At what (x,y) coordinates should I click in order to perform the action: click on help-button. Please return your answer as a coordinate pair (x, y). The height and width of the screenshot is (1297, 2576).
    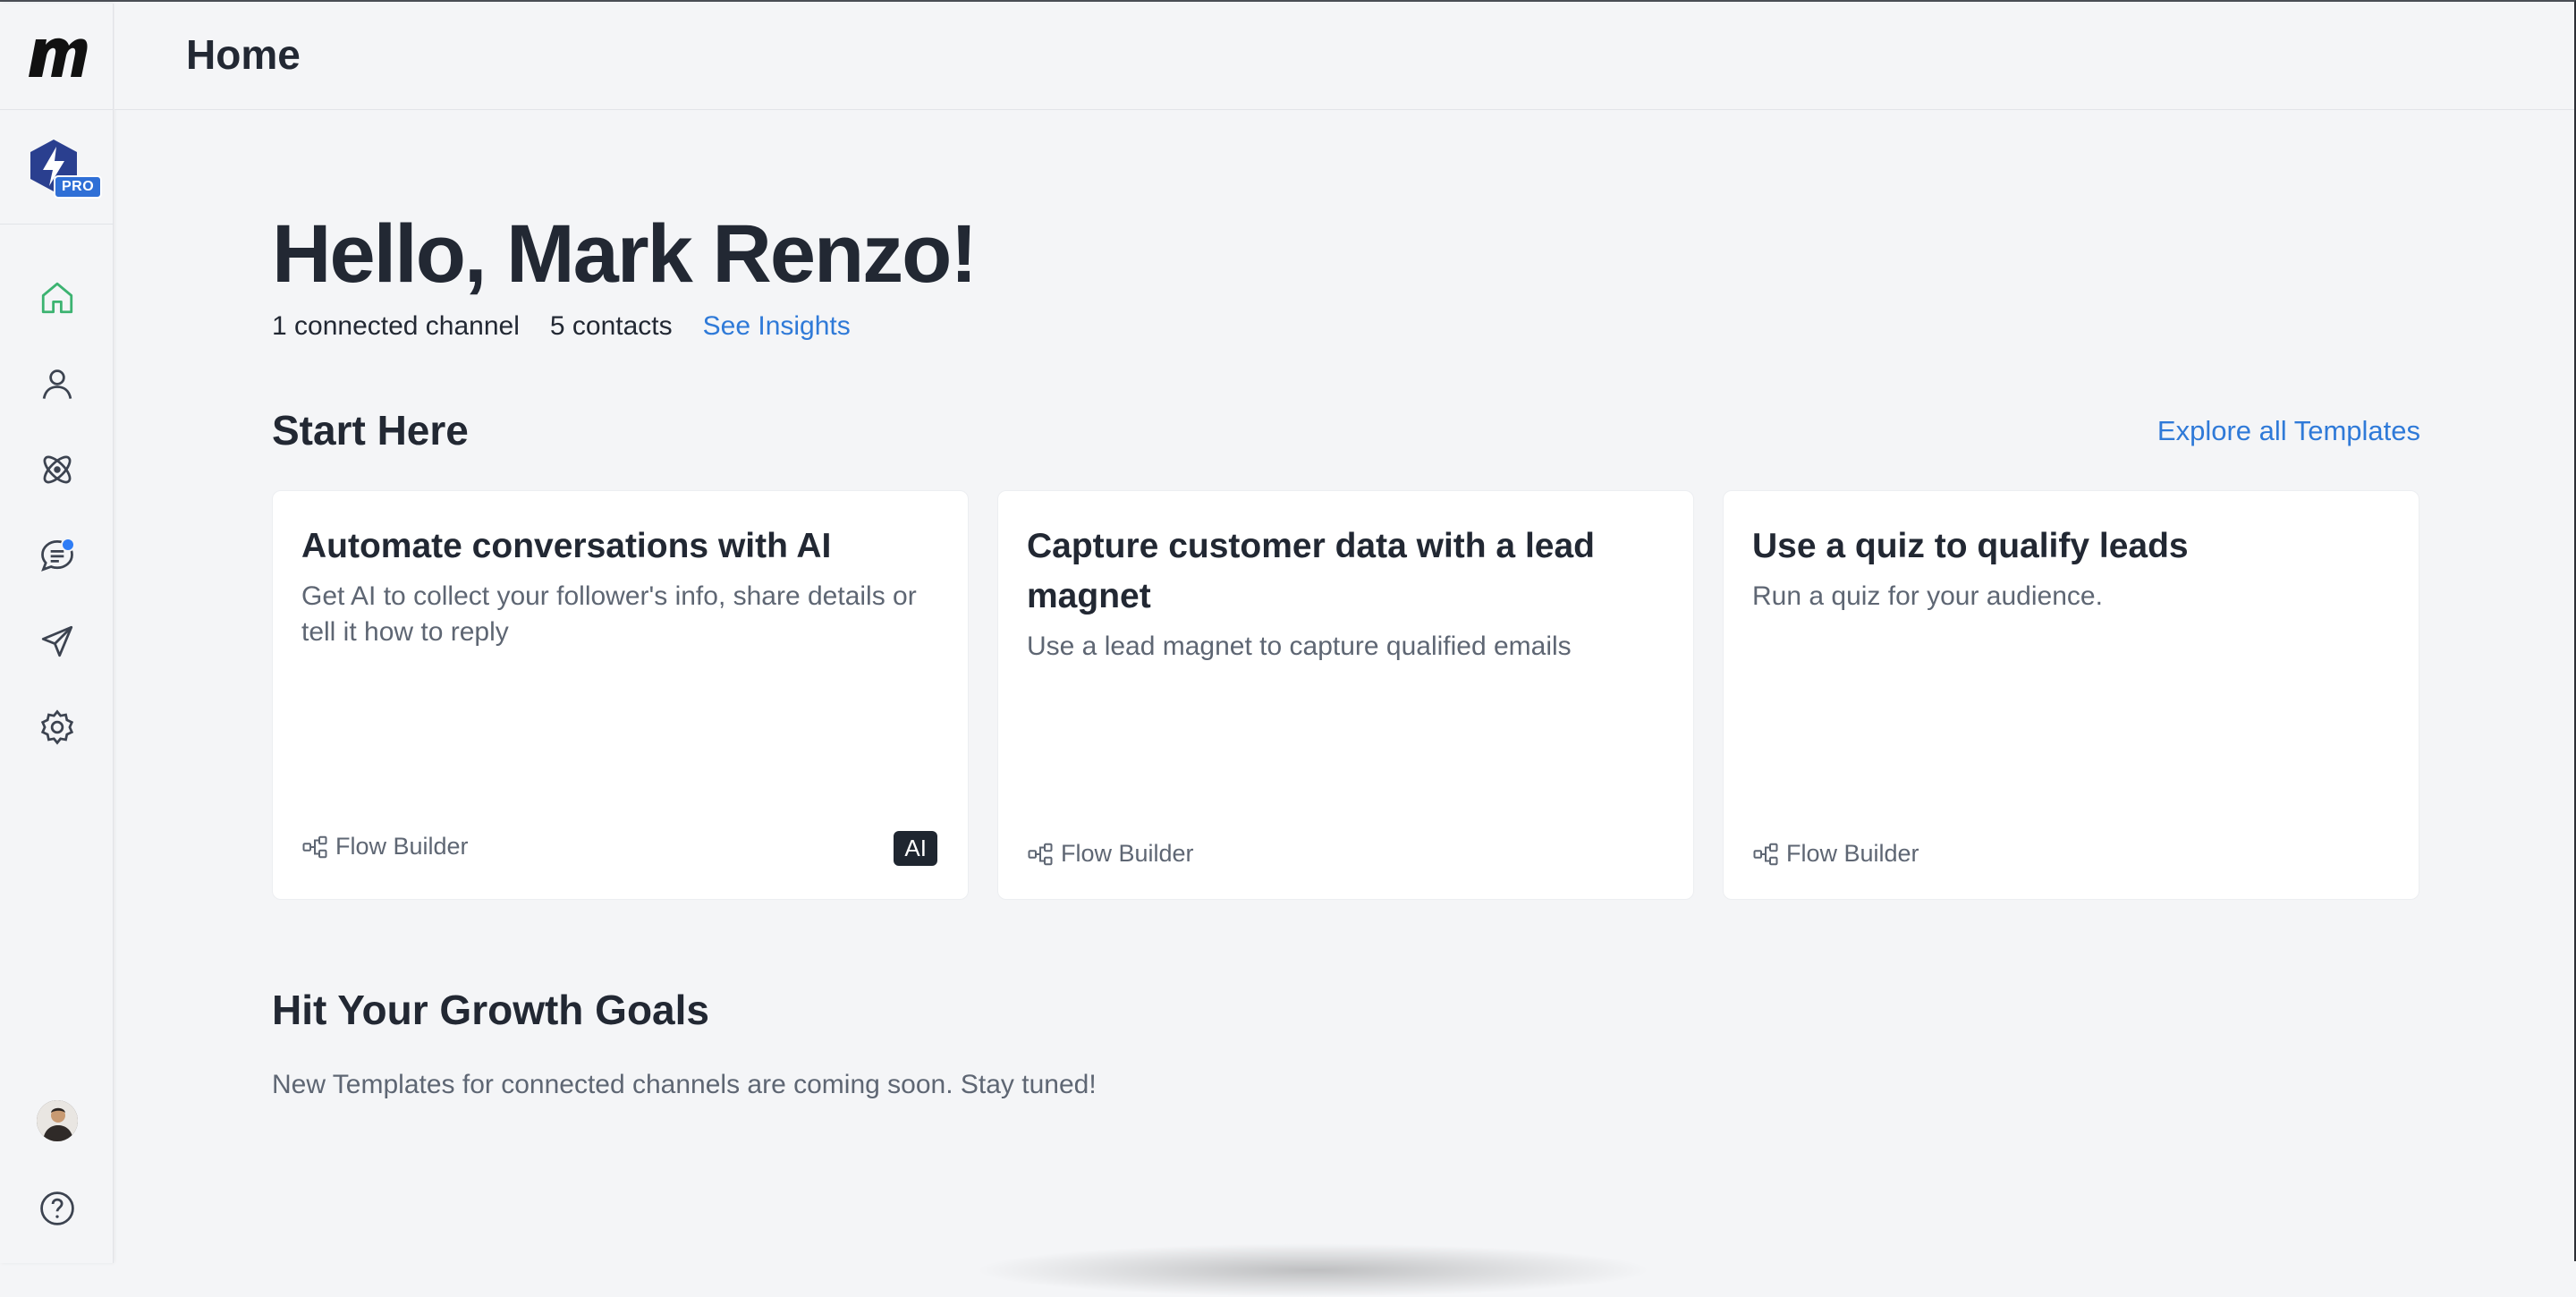
    Looking at the image, I should click on (57, 1208).